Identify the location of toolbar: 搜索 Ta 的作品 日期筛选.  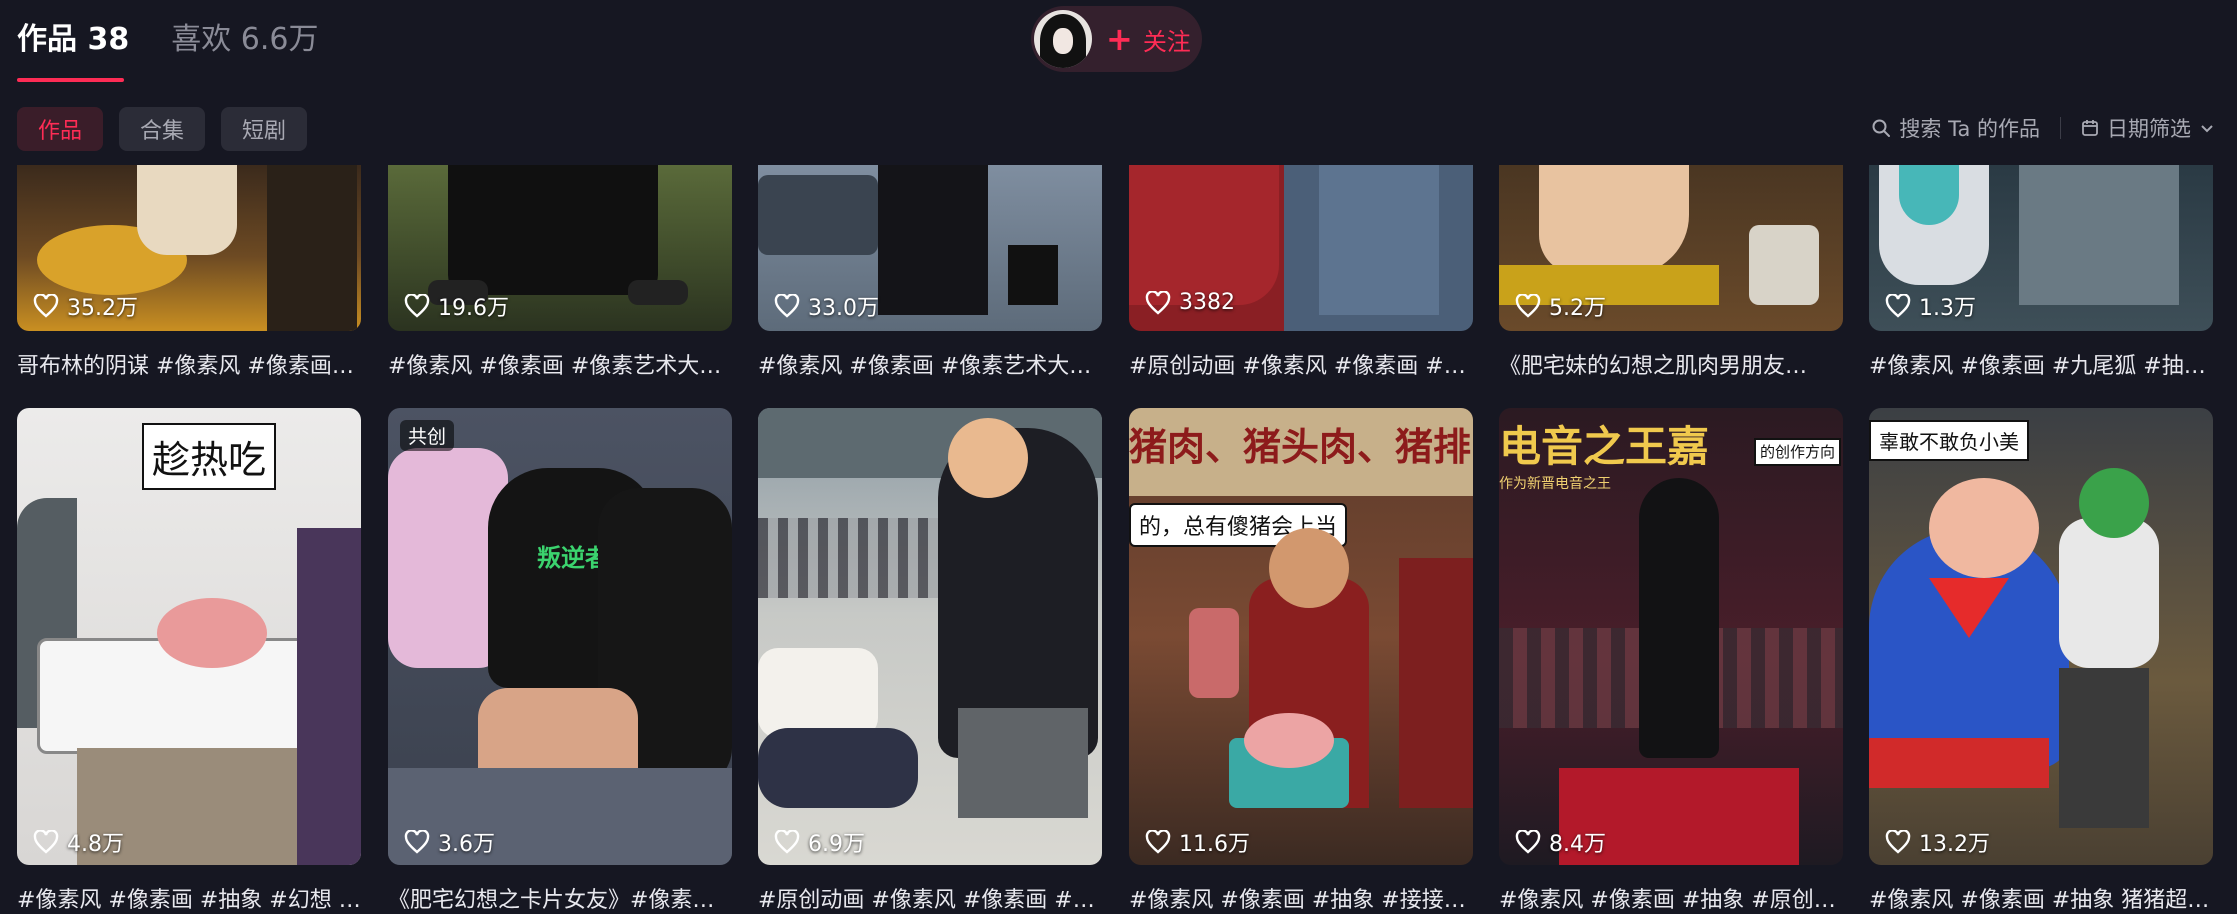
(2043, 128).